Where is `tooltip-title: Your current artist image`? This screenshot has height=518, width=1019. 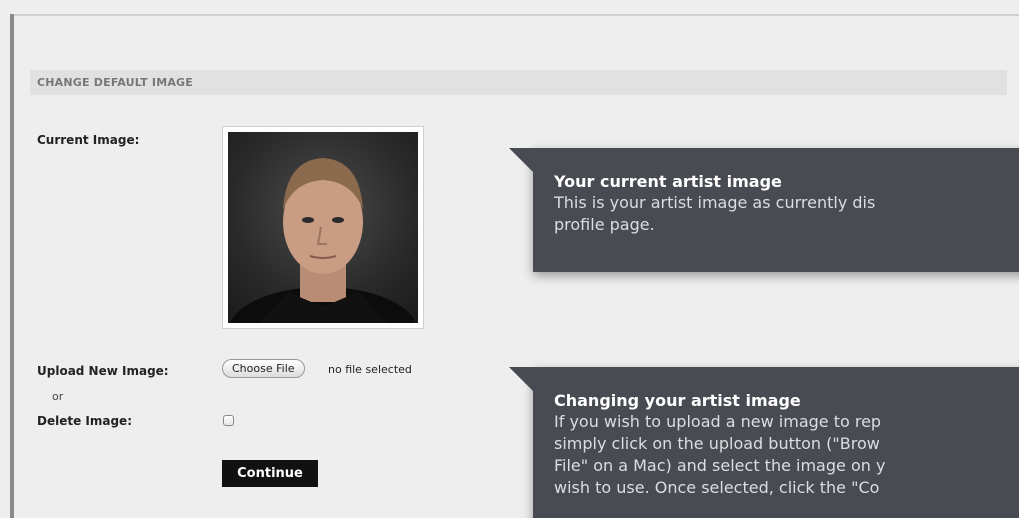
tooltip-title: Your current artist image is located at coordinates (668, 181).